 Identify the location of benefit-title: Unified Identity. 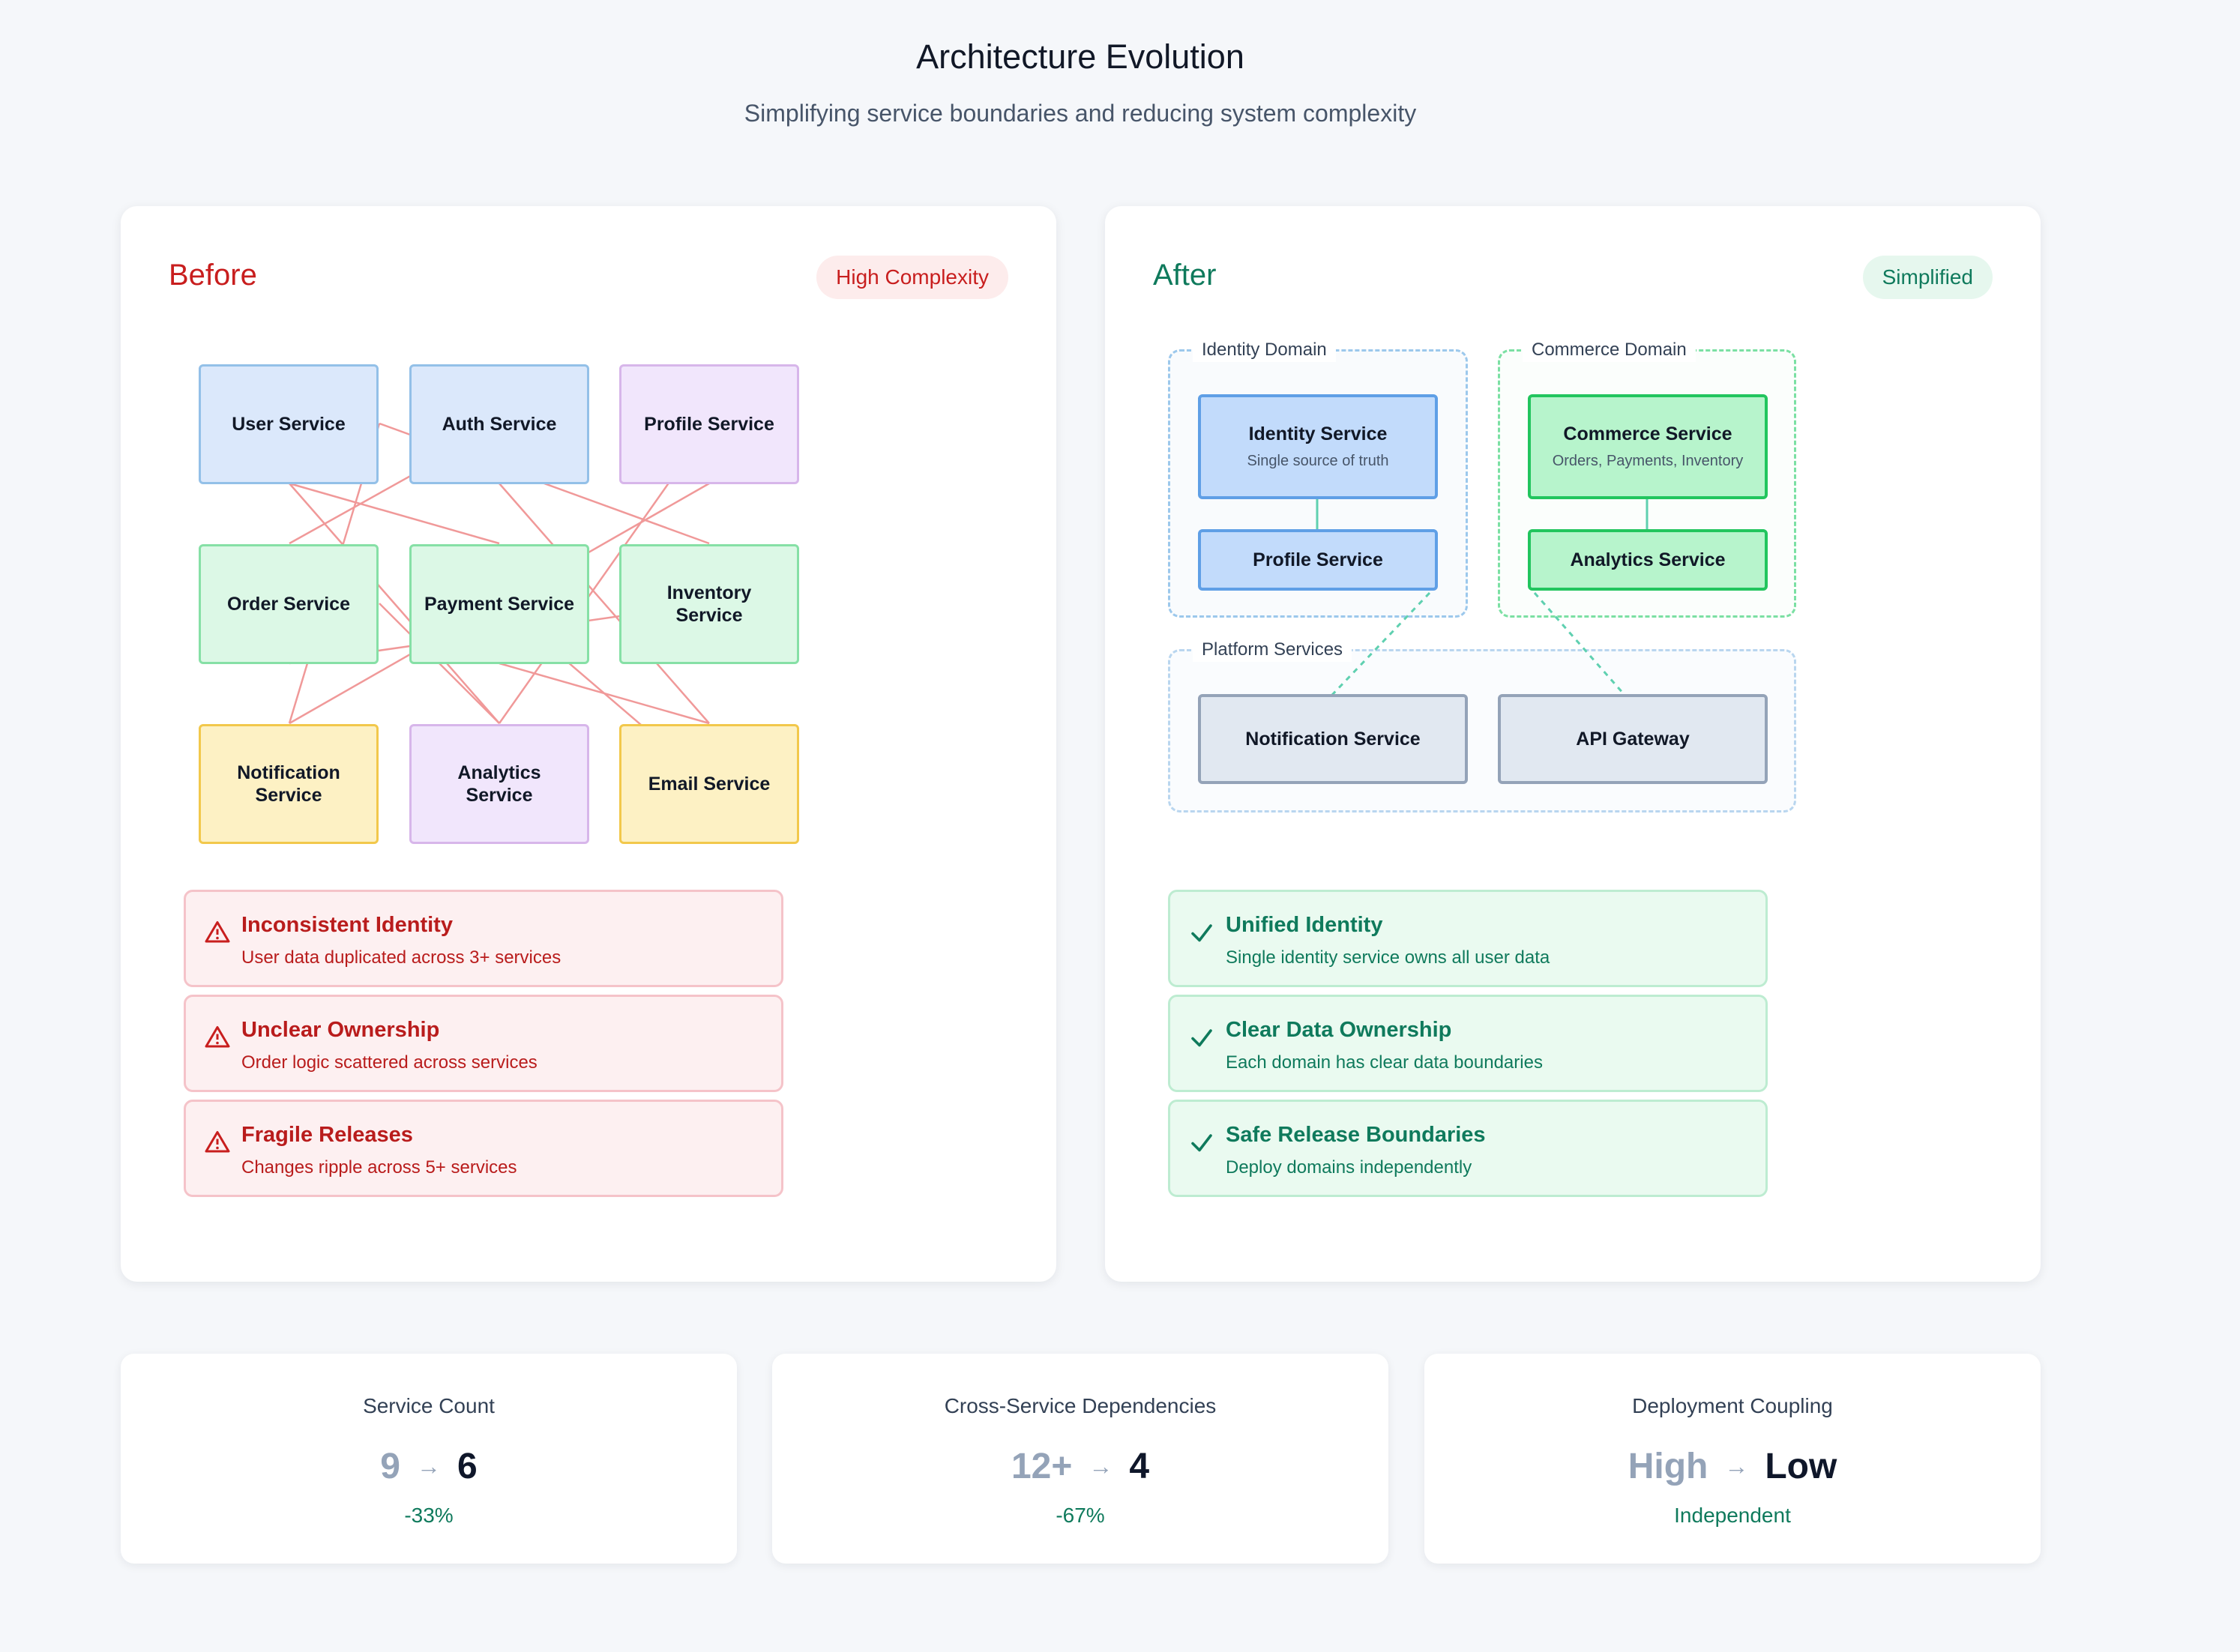
(1304, 925).